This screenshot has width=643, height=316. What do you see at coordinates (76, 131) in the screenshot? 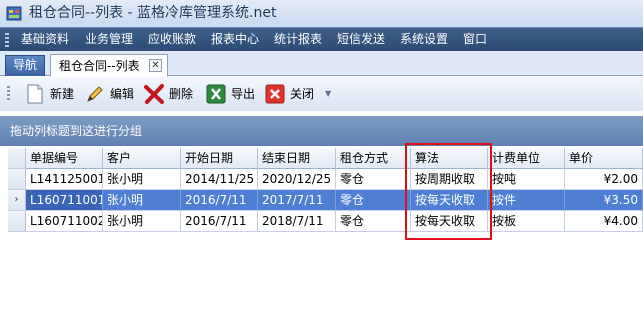
I see `group-by-hint: 拖动列标题到这进行分组` at bounding box center [76, 131].